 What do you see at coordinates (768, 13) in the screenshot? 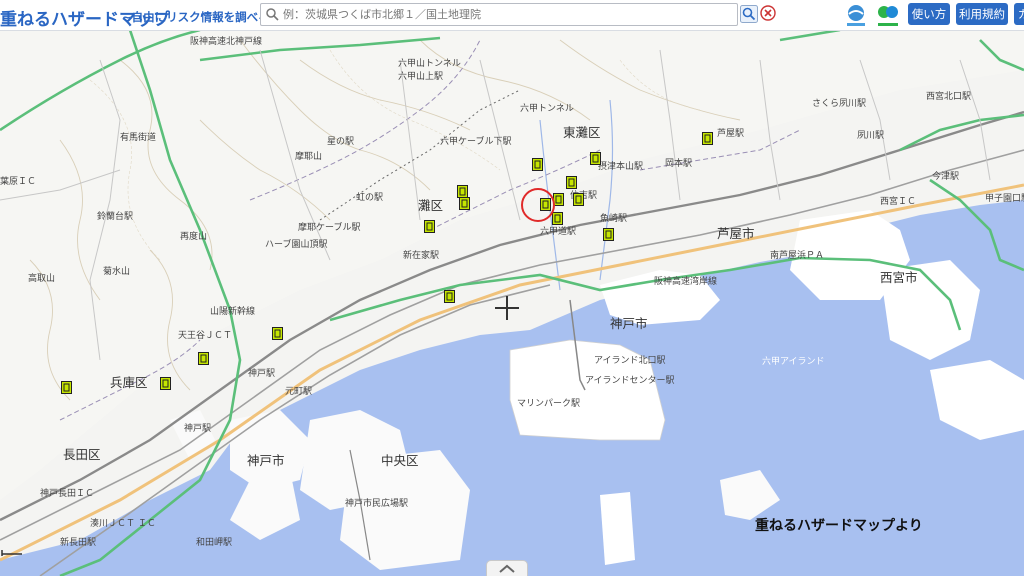
I see `clear-search-button` at bounding box center [768, 13].